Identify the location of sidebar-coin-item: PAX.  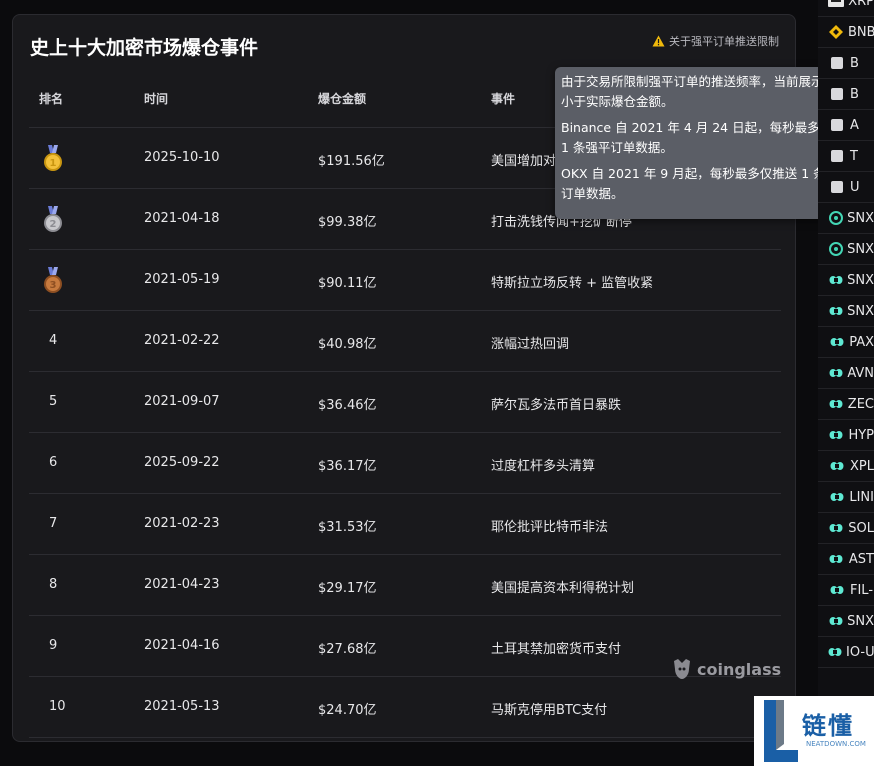
(846, 342).